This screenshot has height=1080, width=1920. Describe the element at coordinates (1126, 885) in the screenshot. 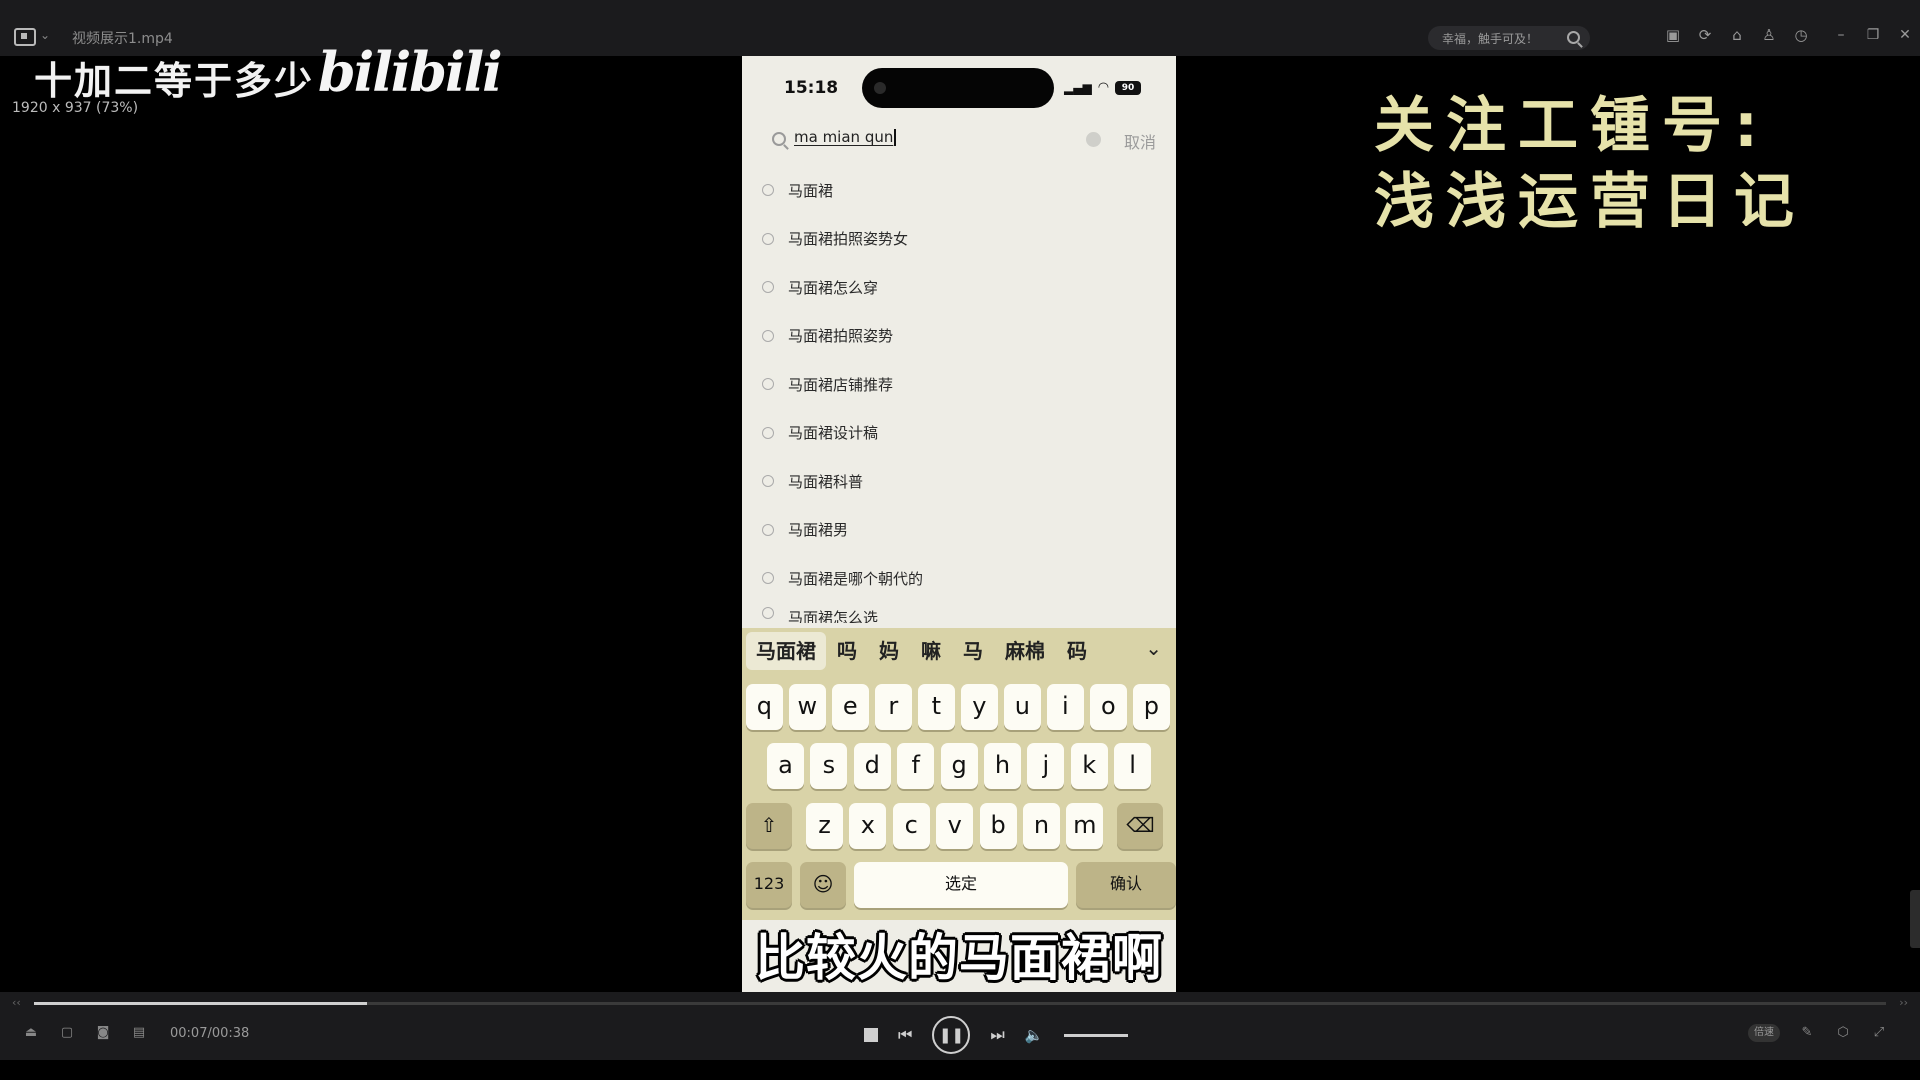

I see `confirm-key: 确认` at that location.